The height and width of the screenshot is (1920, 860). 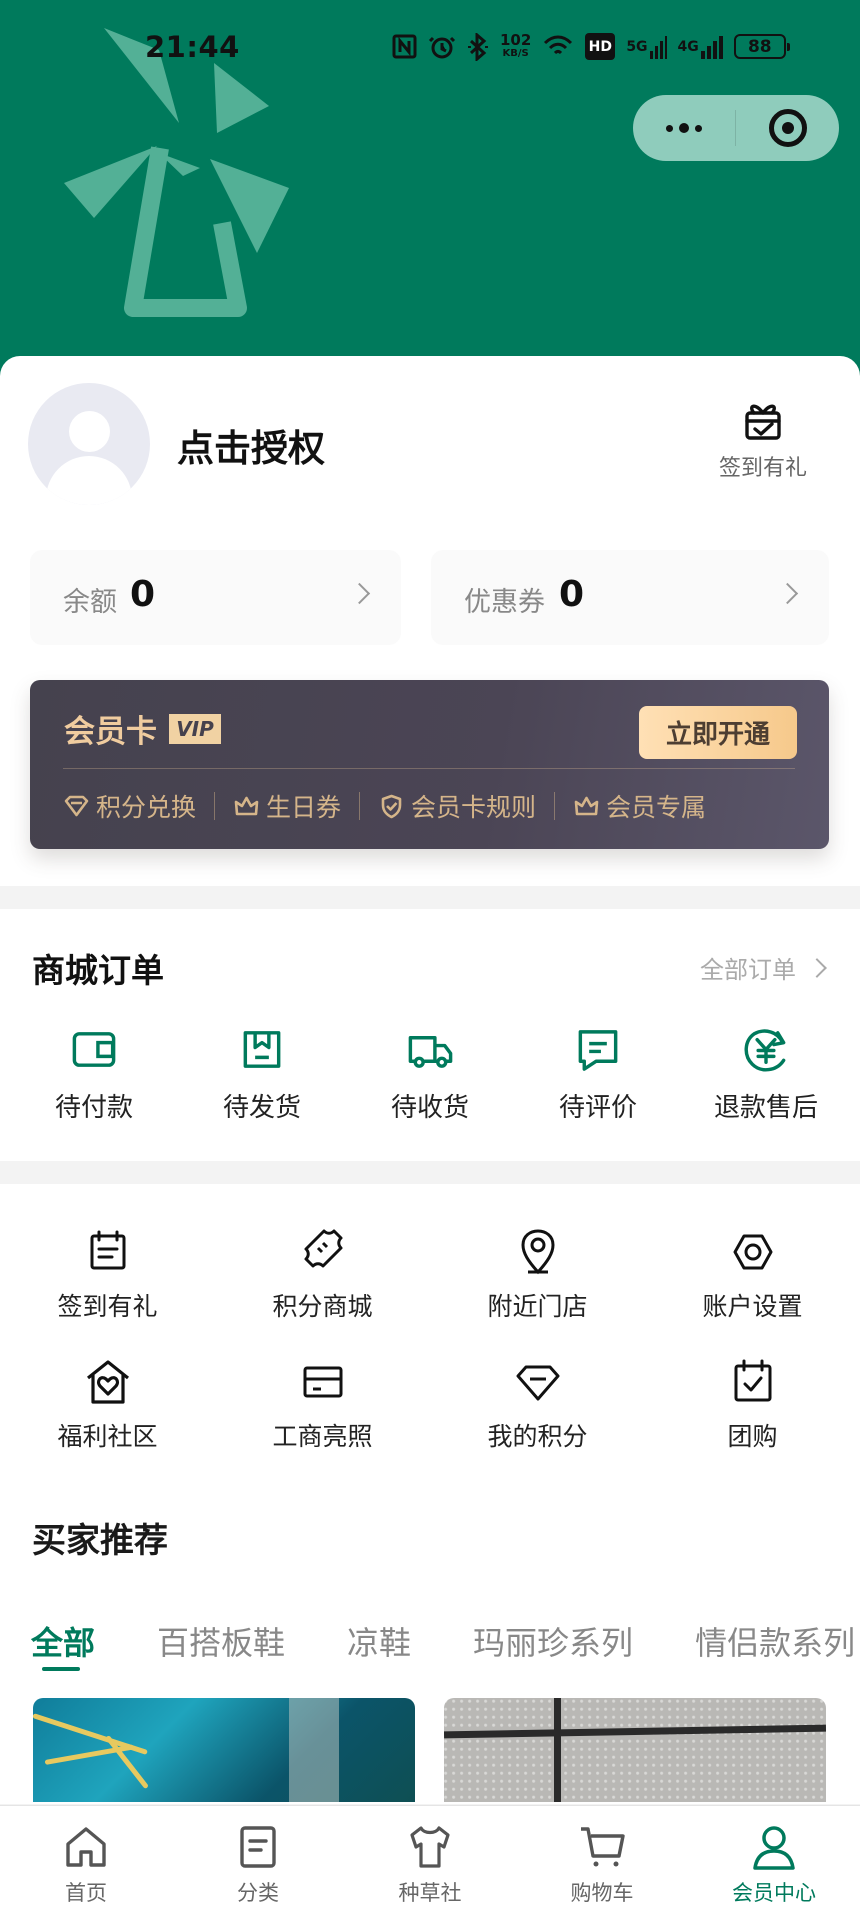 What do you see at coordinates (598, 1050) in the screenshot?
I see `message-icon` at bounding box center [598, 1050].